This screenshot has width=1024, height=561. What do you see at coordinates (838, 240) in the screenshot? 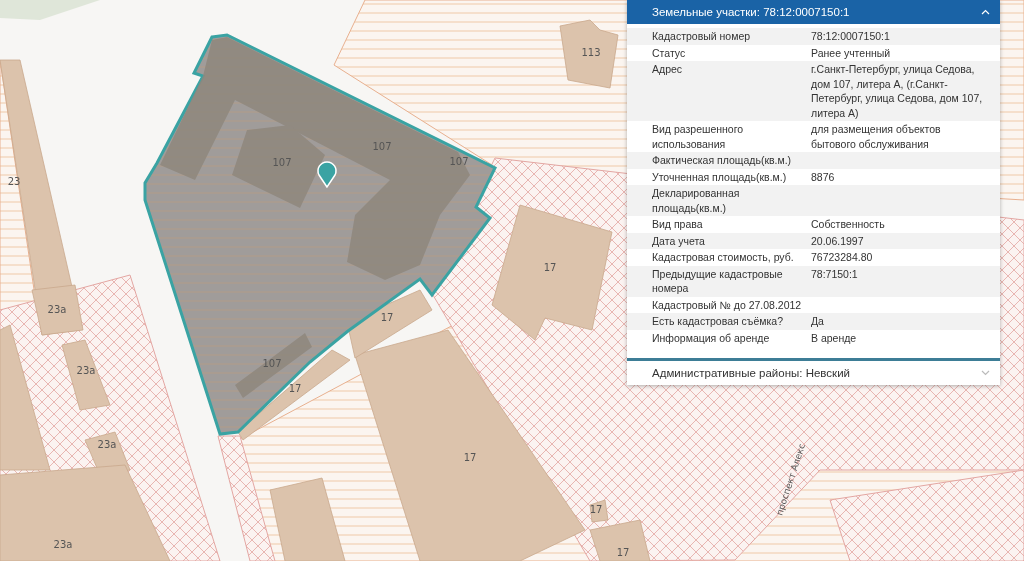
I see `field-value: 20.06.1997` at bounding box center [838, 240].